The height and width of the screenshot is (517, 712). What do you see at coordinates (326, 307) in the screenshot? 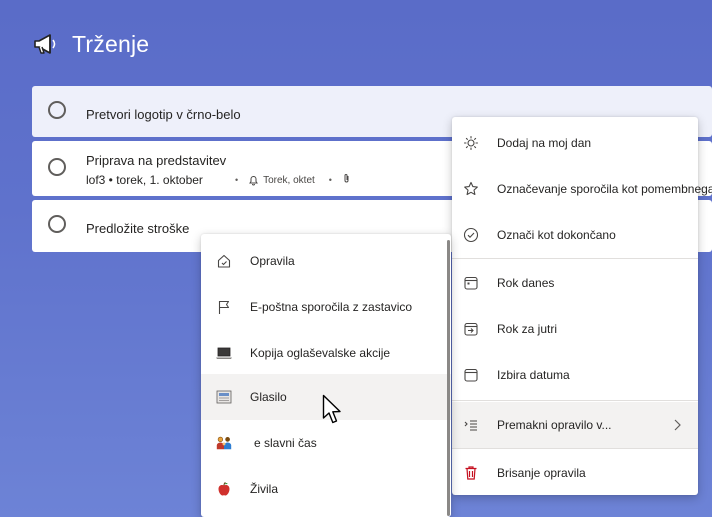
I see `list-option-flagged-email: E-poštna sporočila z zastavico` at bounding box center [326, 307].